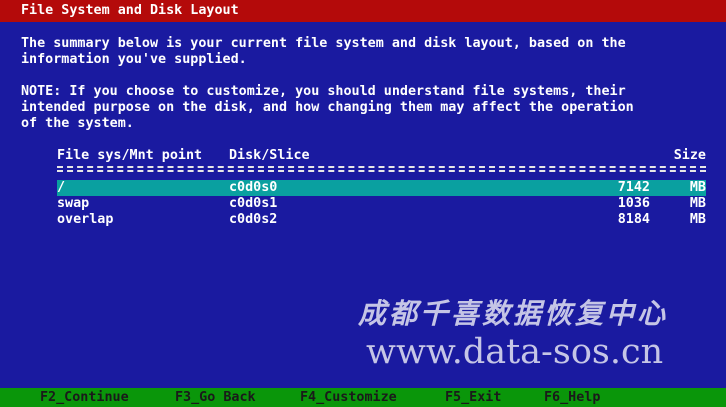  Describe the element at coordinates (215, 397) in the screenshot. I see `f3-go-back-key: F3_Go Back` at that location.